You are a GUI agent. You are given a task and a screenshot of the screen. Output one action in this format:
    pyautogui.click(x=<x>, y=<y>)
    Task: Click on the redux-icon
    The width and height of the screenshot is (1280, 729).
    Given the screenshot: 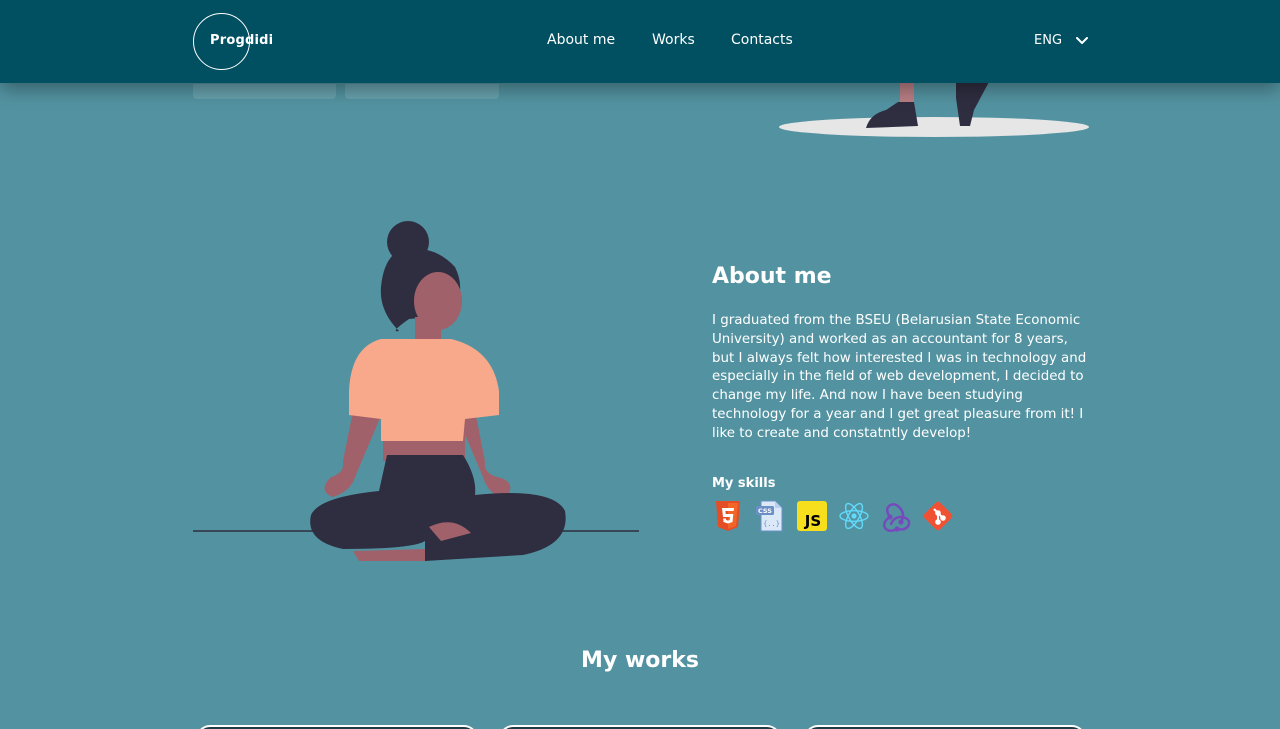 What is the action you would take?
    pyautogui.click(x=896, y=516)
    